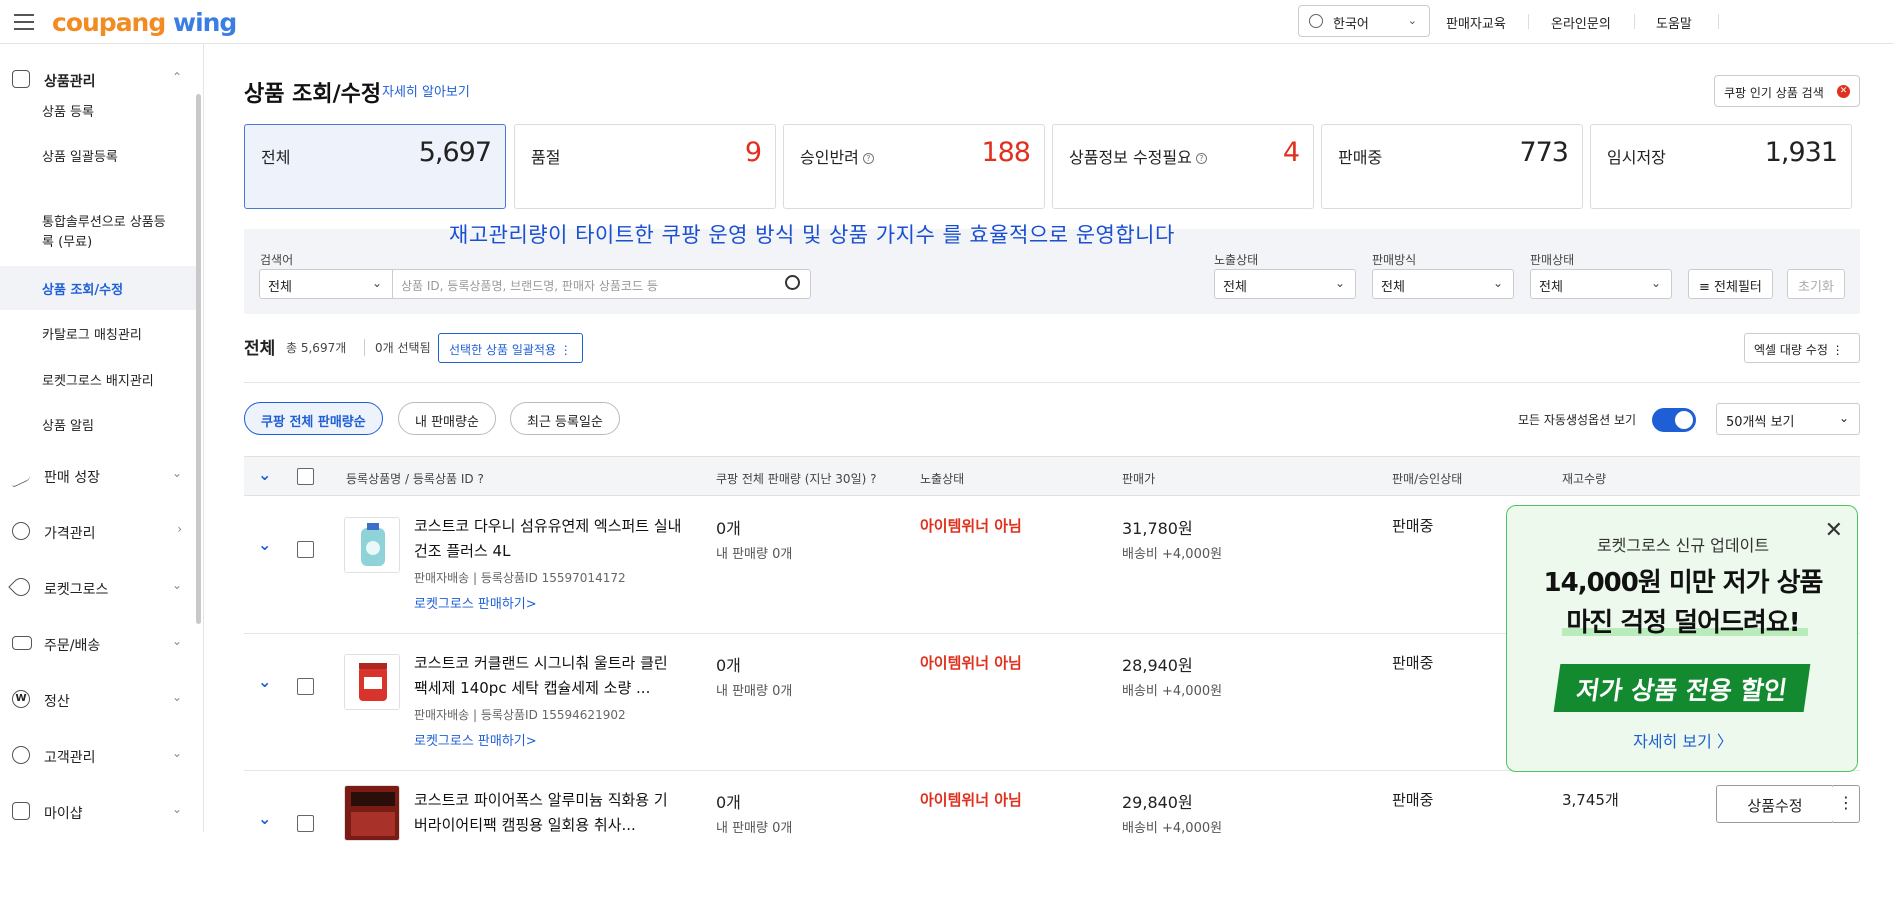  Describe the element at coordinates (21, 475) in the screenshot. I see `trend-icon` at that location.